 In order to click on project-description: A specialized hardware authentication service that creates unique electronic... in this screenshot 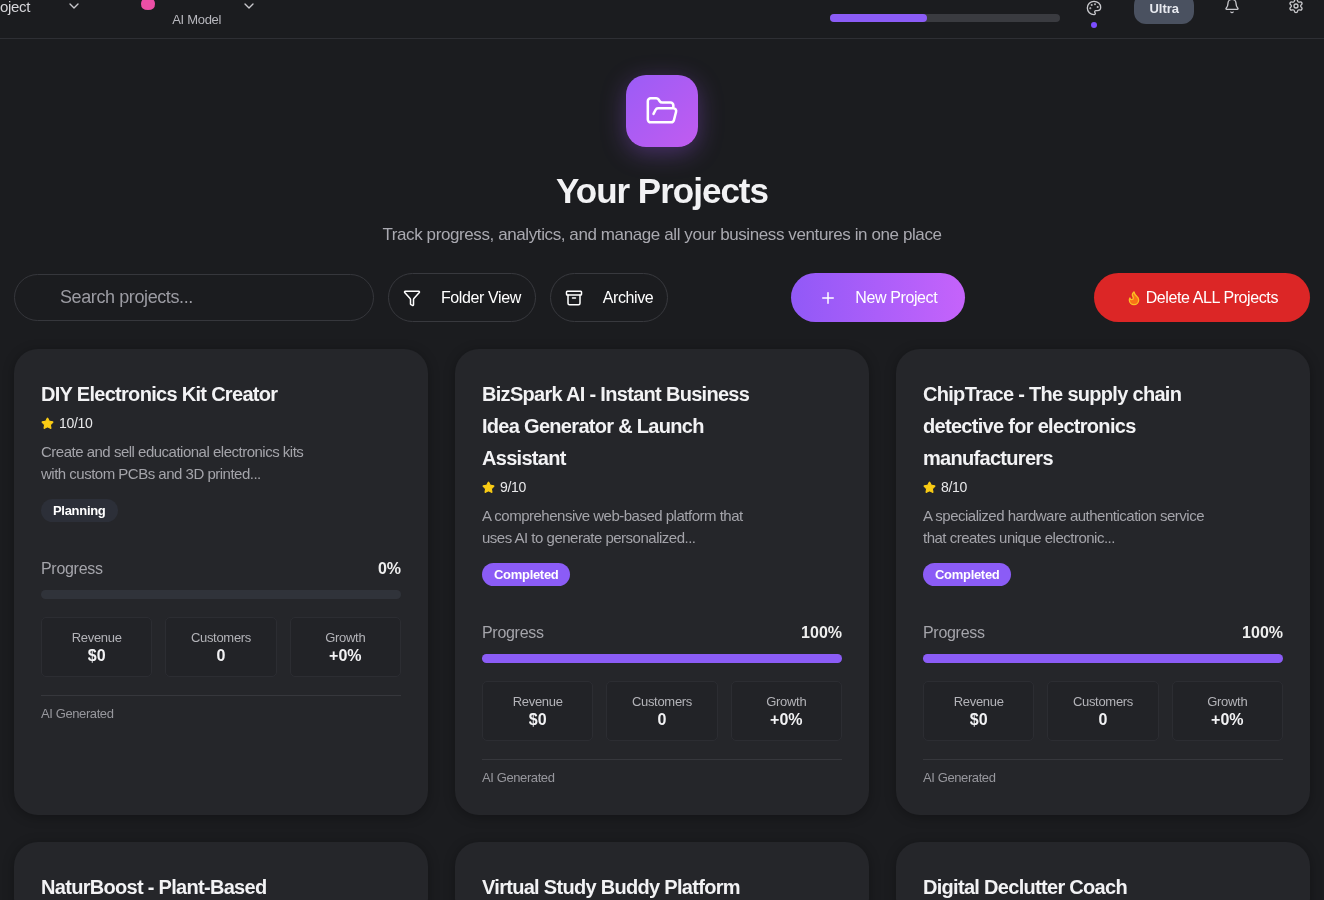, I will do `click(1064, 527)`.